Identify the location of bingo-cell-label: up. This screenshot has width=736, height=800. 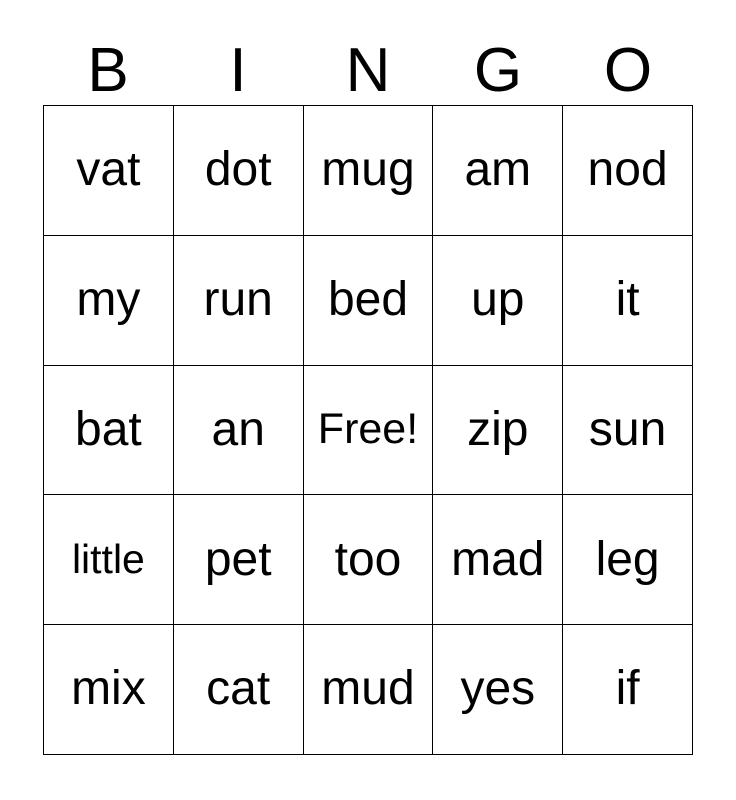
(498, 299).